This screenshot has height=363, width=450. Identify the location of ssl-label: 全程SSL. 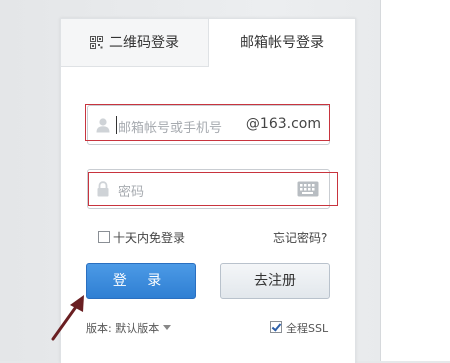
(307, 328).